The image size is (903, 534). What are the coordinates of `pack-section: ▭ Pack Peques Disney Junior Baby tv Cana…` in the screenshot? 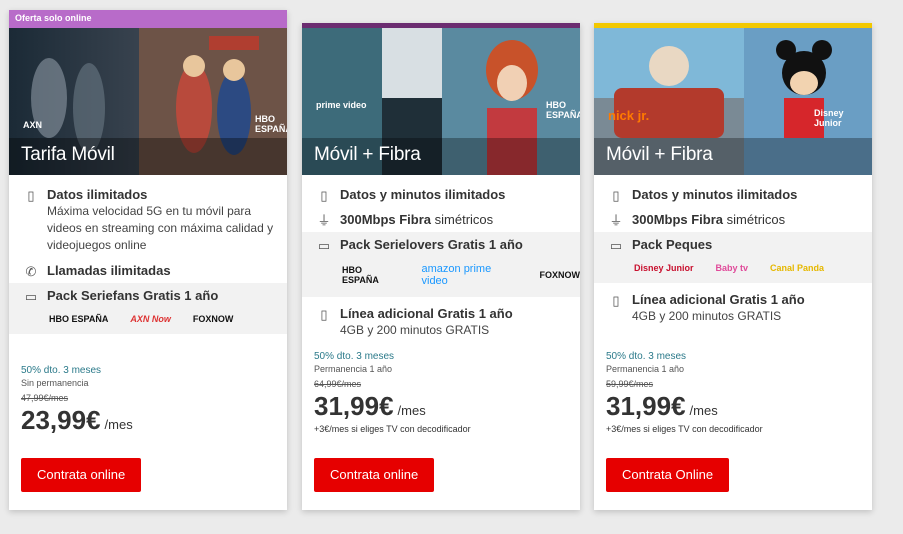 It's located at (733, 257).